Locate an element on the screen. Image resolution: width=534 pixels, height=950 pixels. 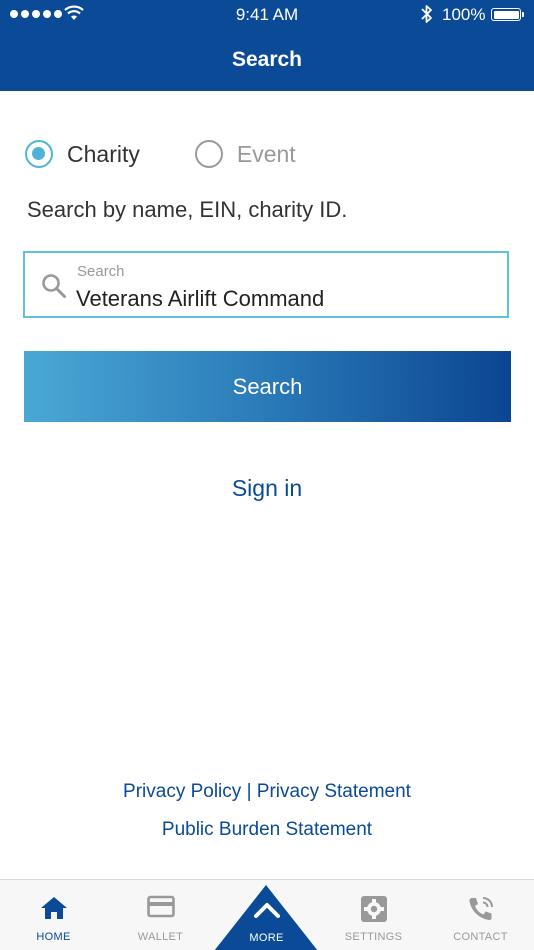
tab-settings-label: SETTINGS is located at coordinates (373, 937).